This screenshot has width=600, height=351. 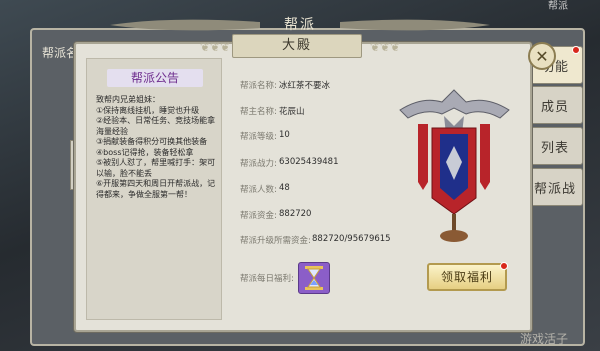 What do you see at coordinates (275, 241) in the screenshot?
I see `upgrade-funds-label: 帮派升级所需资金:` at bounding box center [275, 241].